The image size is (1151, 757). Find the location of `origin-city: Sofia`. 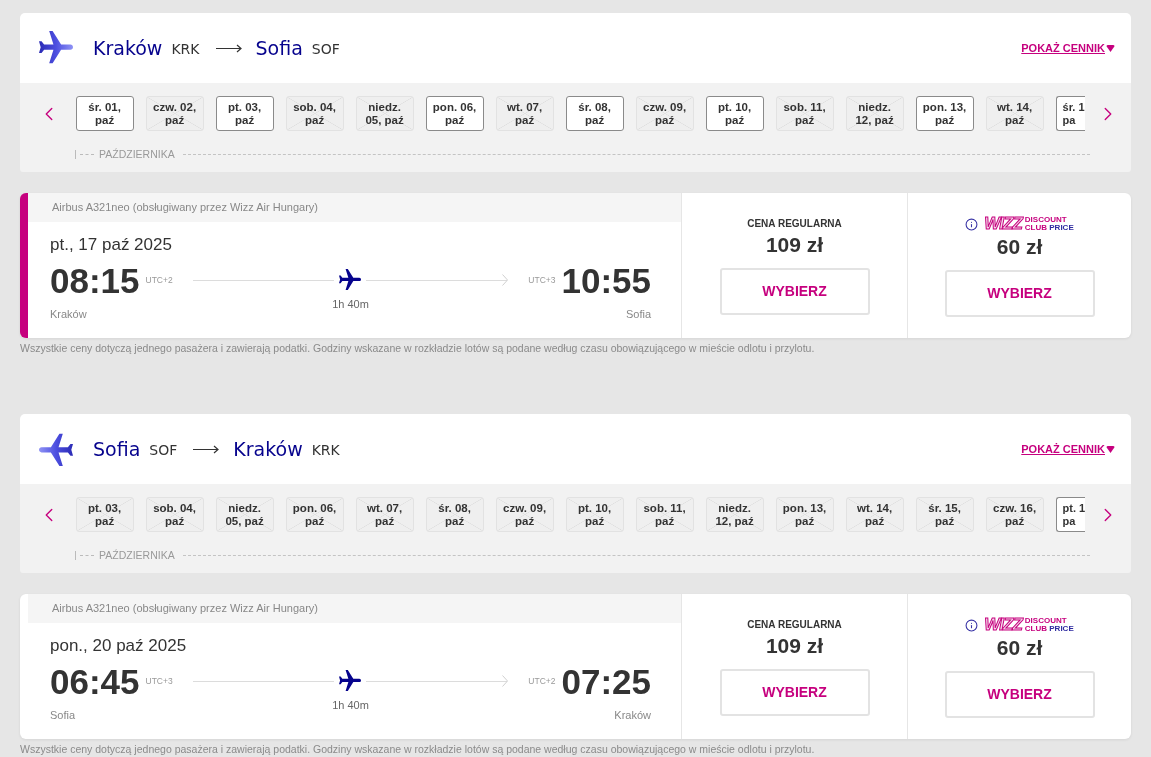

origin-city: Sofia is located at coordinates (117, 449).